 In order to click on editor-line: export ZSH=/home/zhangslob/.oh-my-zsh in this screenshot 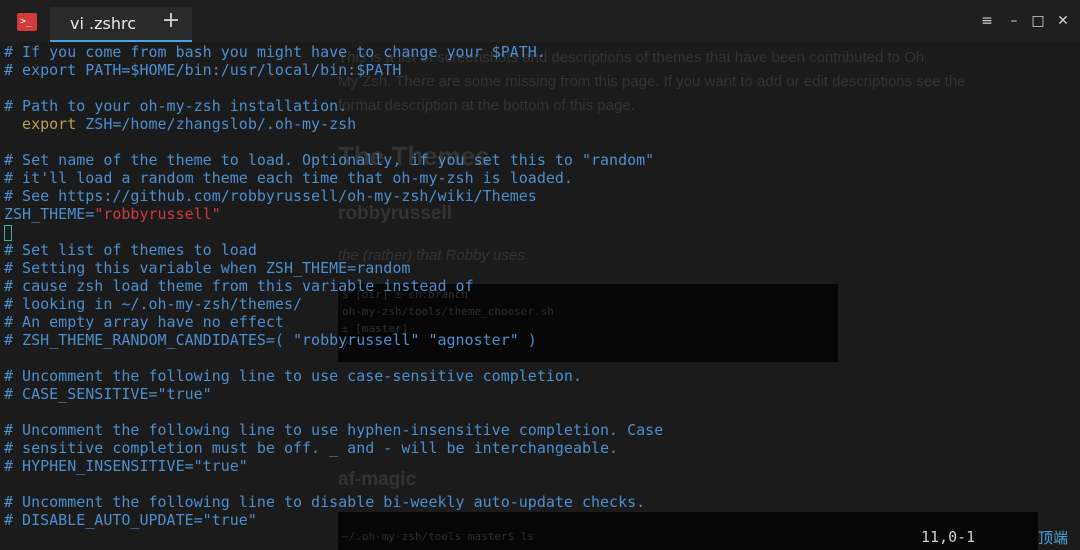, I will do `click(542, 124)`.